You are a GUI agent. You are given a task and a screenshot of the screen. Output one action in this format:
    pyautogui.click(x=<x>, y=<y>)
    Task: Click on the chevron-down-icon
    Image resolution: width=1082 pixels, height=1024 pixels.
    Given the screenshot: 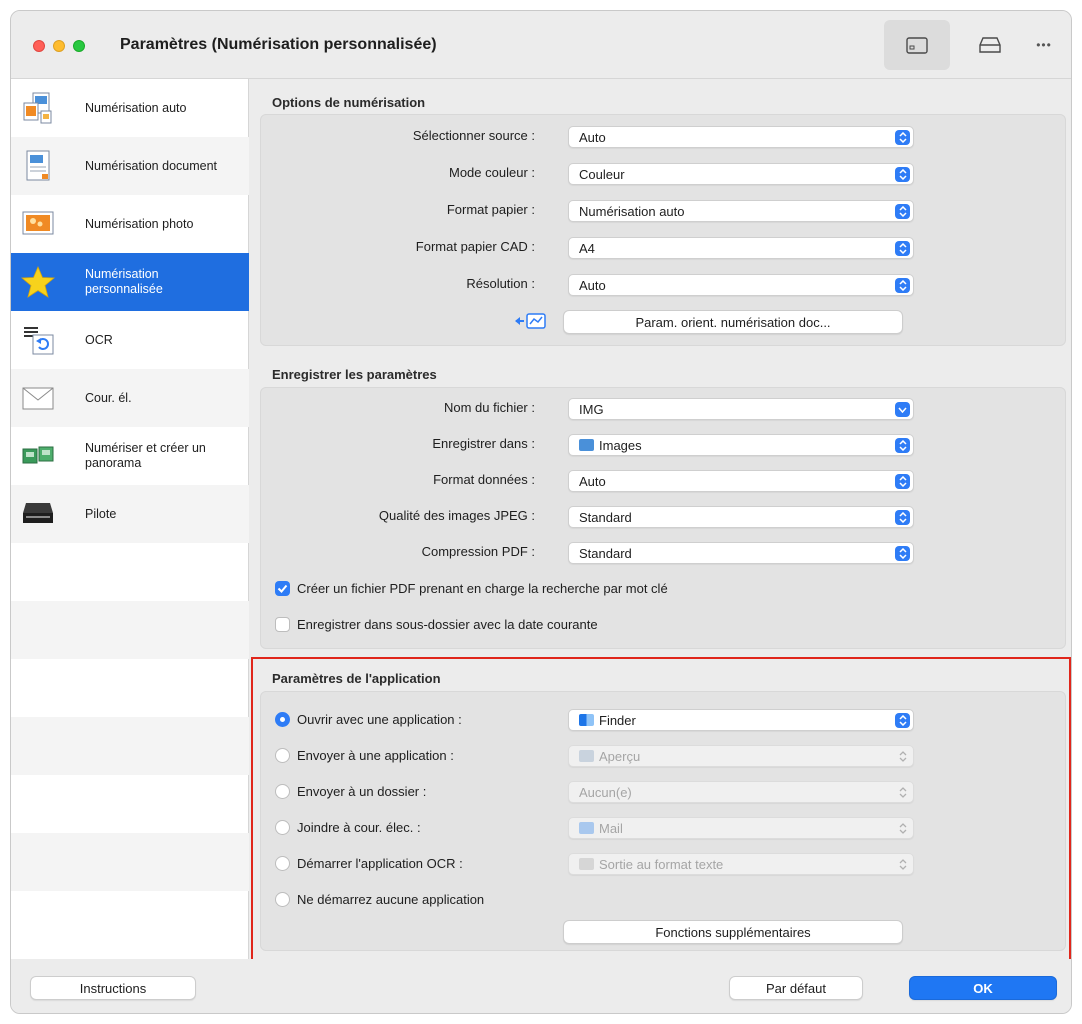 What is the action you would take?
    pyautogui.click(x=902, y=409)
    